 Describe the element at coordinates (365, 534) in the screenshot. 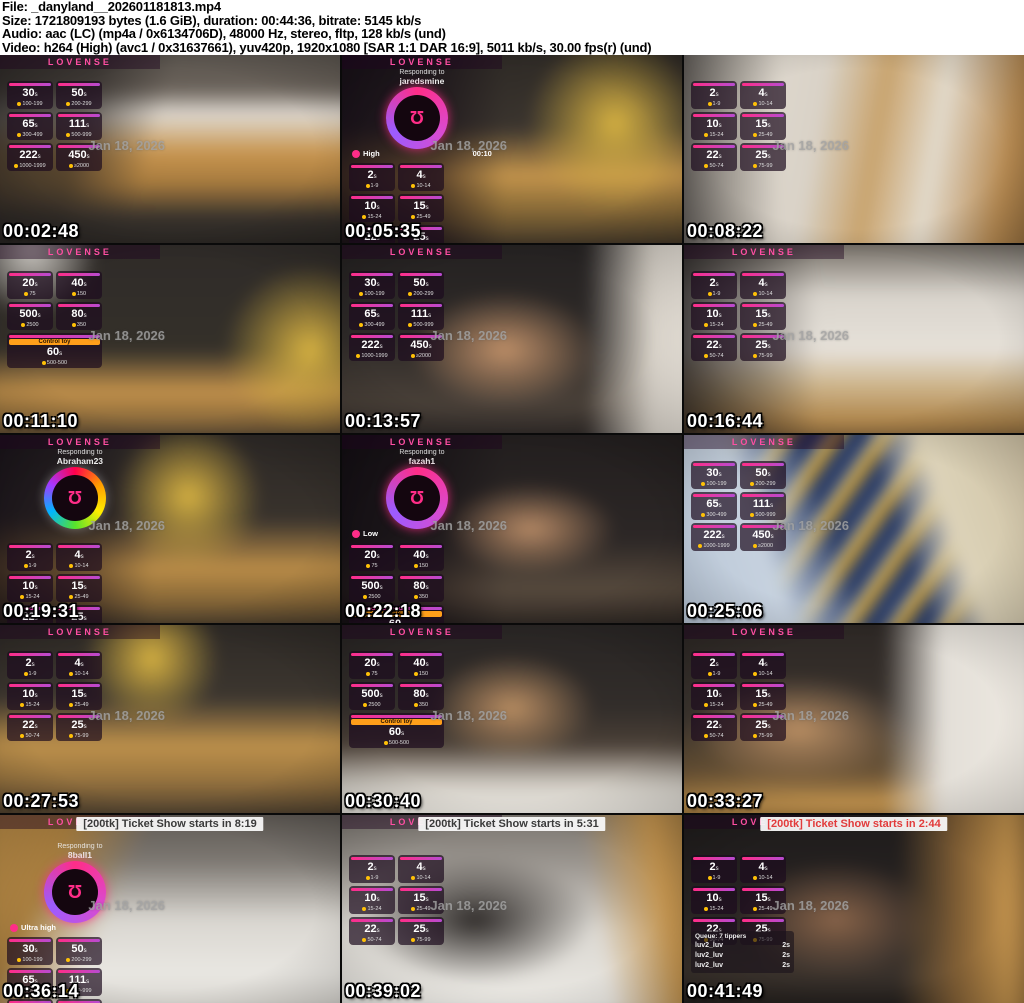

I see `badge-label: Low` at that location.